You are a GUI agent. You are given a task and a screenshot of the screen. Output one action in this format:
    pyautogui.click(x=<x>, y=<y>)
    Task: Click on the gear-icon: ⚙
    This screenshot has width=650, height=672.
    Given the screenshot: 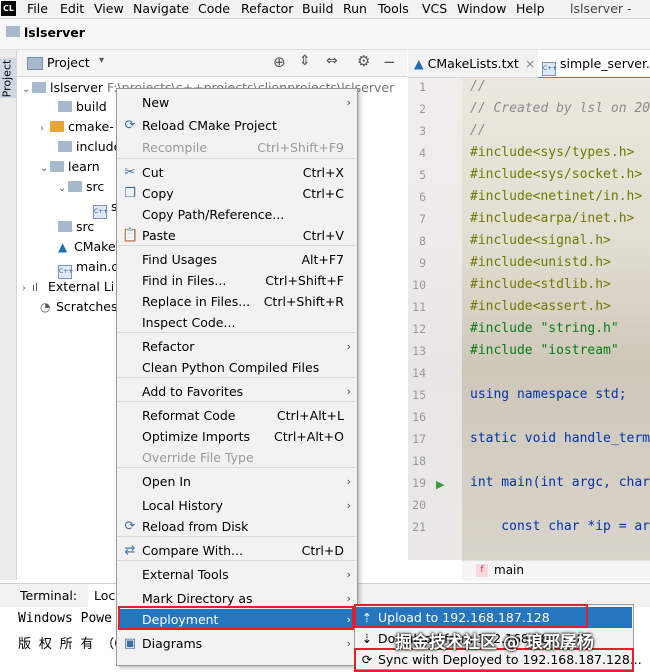 What is the action you would take?
    pyautogui.click(x=363, y=61)
    